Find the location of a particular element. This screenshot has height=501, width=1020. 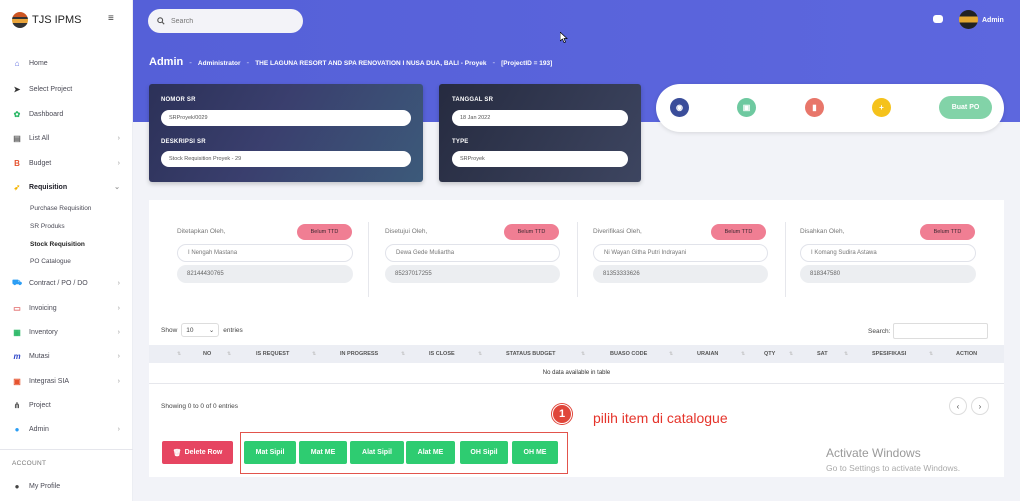

sidebar-item-label: Contract / PO / DO is located at coordinates (58, 283).